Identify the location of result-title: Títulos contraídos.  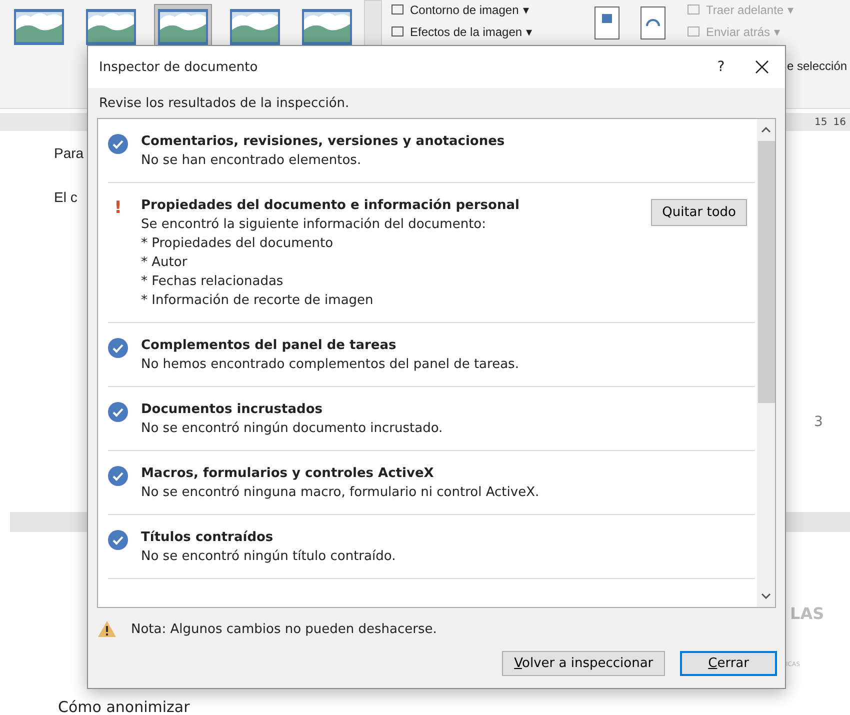
(207, 538).